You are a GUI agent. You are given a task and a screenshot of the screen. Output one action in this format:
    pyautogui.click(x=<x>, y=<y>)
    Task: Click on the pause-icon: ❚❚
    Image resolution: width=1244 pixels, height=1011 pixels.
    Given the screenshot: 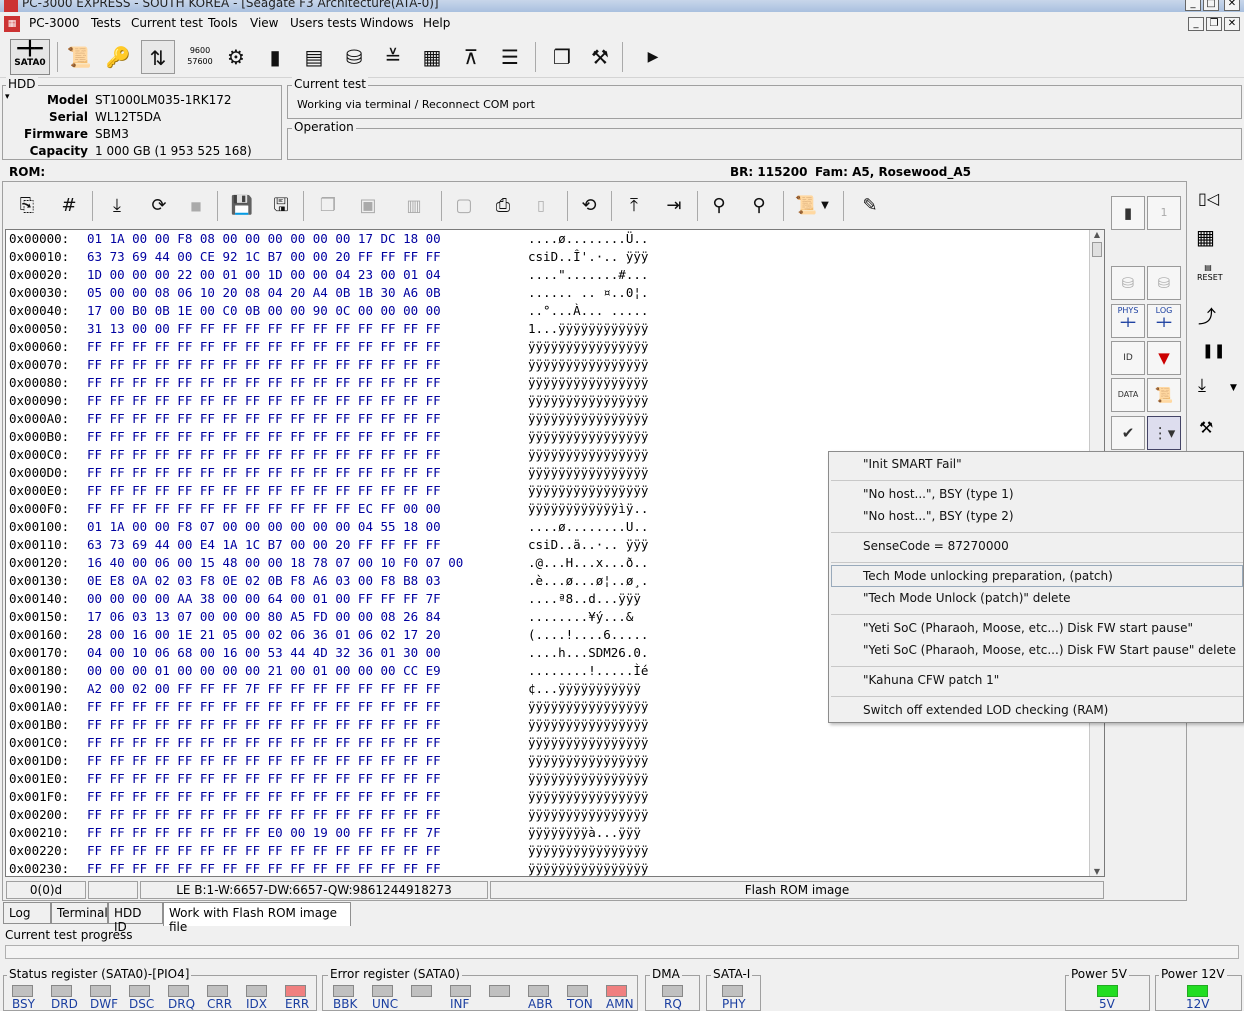 What is the action you would take?
    pyautogui.click(x=1213, y=351)
    